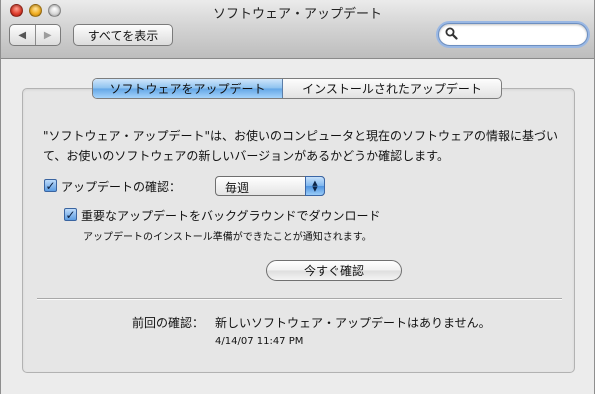 This screenshot has height=394, width=595. What do you see at coordinates (123, 35) in the screenshot?
I see `show-all-button: すべてを表示` at bounding box center [123, 35].